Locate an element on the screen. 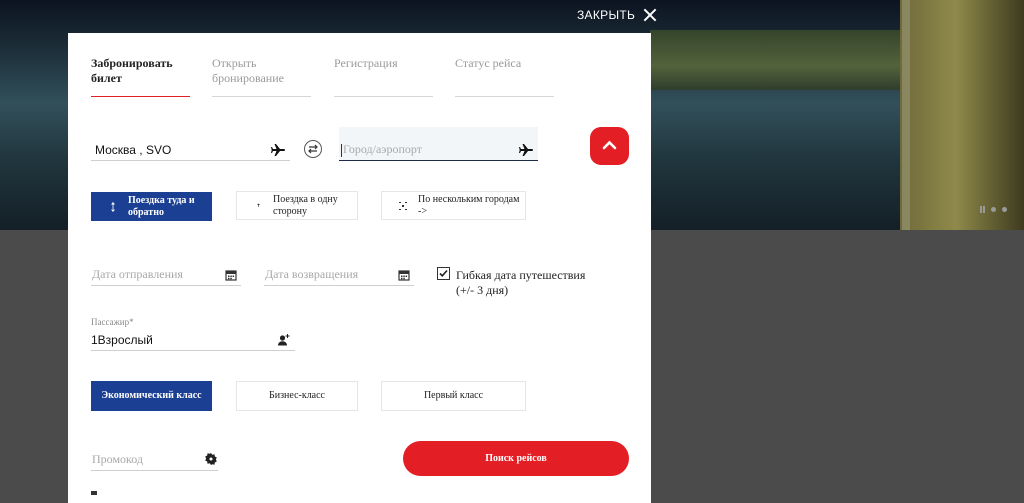 The width and height of the screenshot is (1024, 503). class-label: Первый класс is located at coordinates (453, 395).